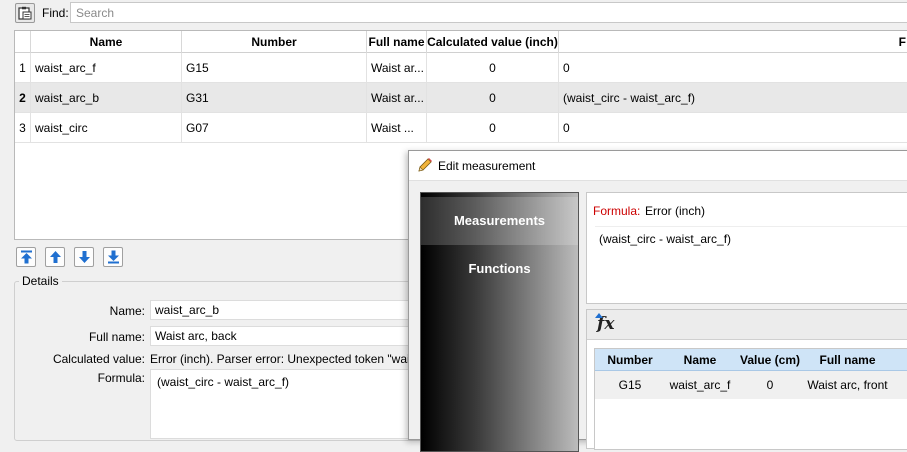 The height and width of the screenshot is (452, 907). What do you see at coordinates (116, 337) in the screenshot?
I see `full-name-label: Full name:` at bounding box center [116, 337].